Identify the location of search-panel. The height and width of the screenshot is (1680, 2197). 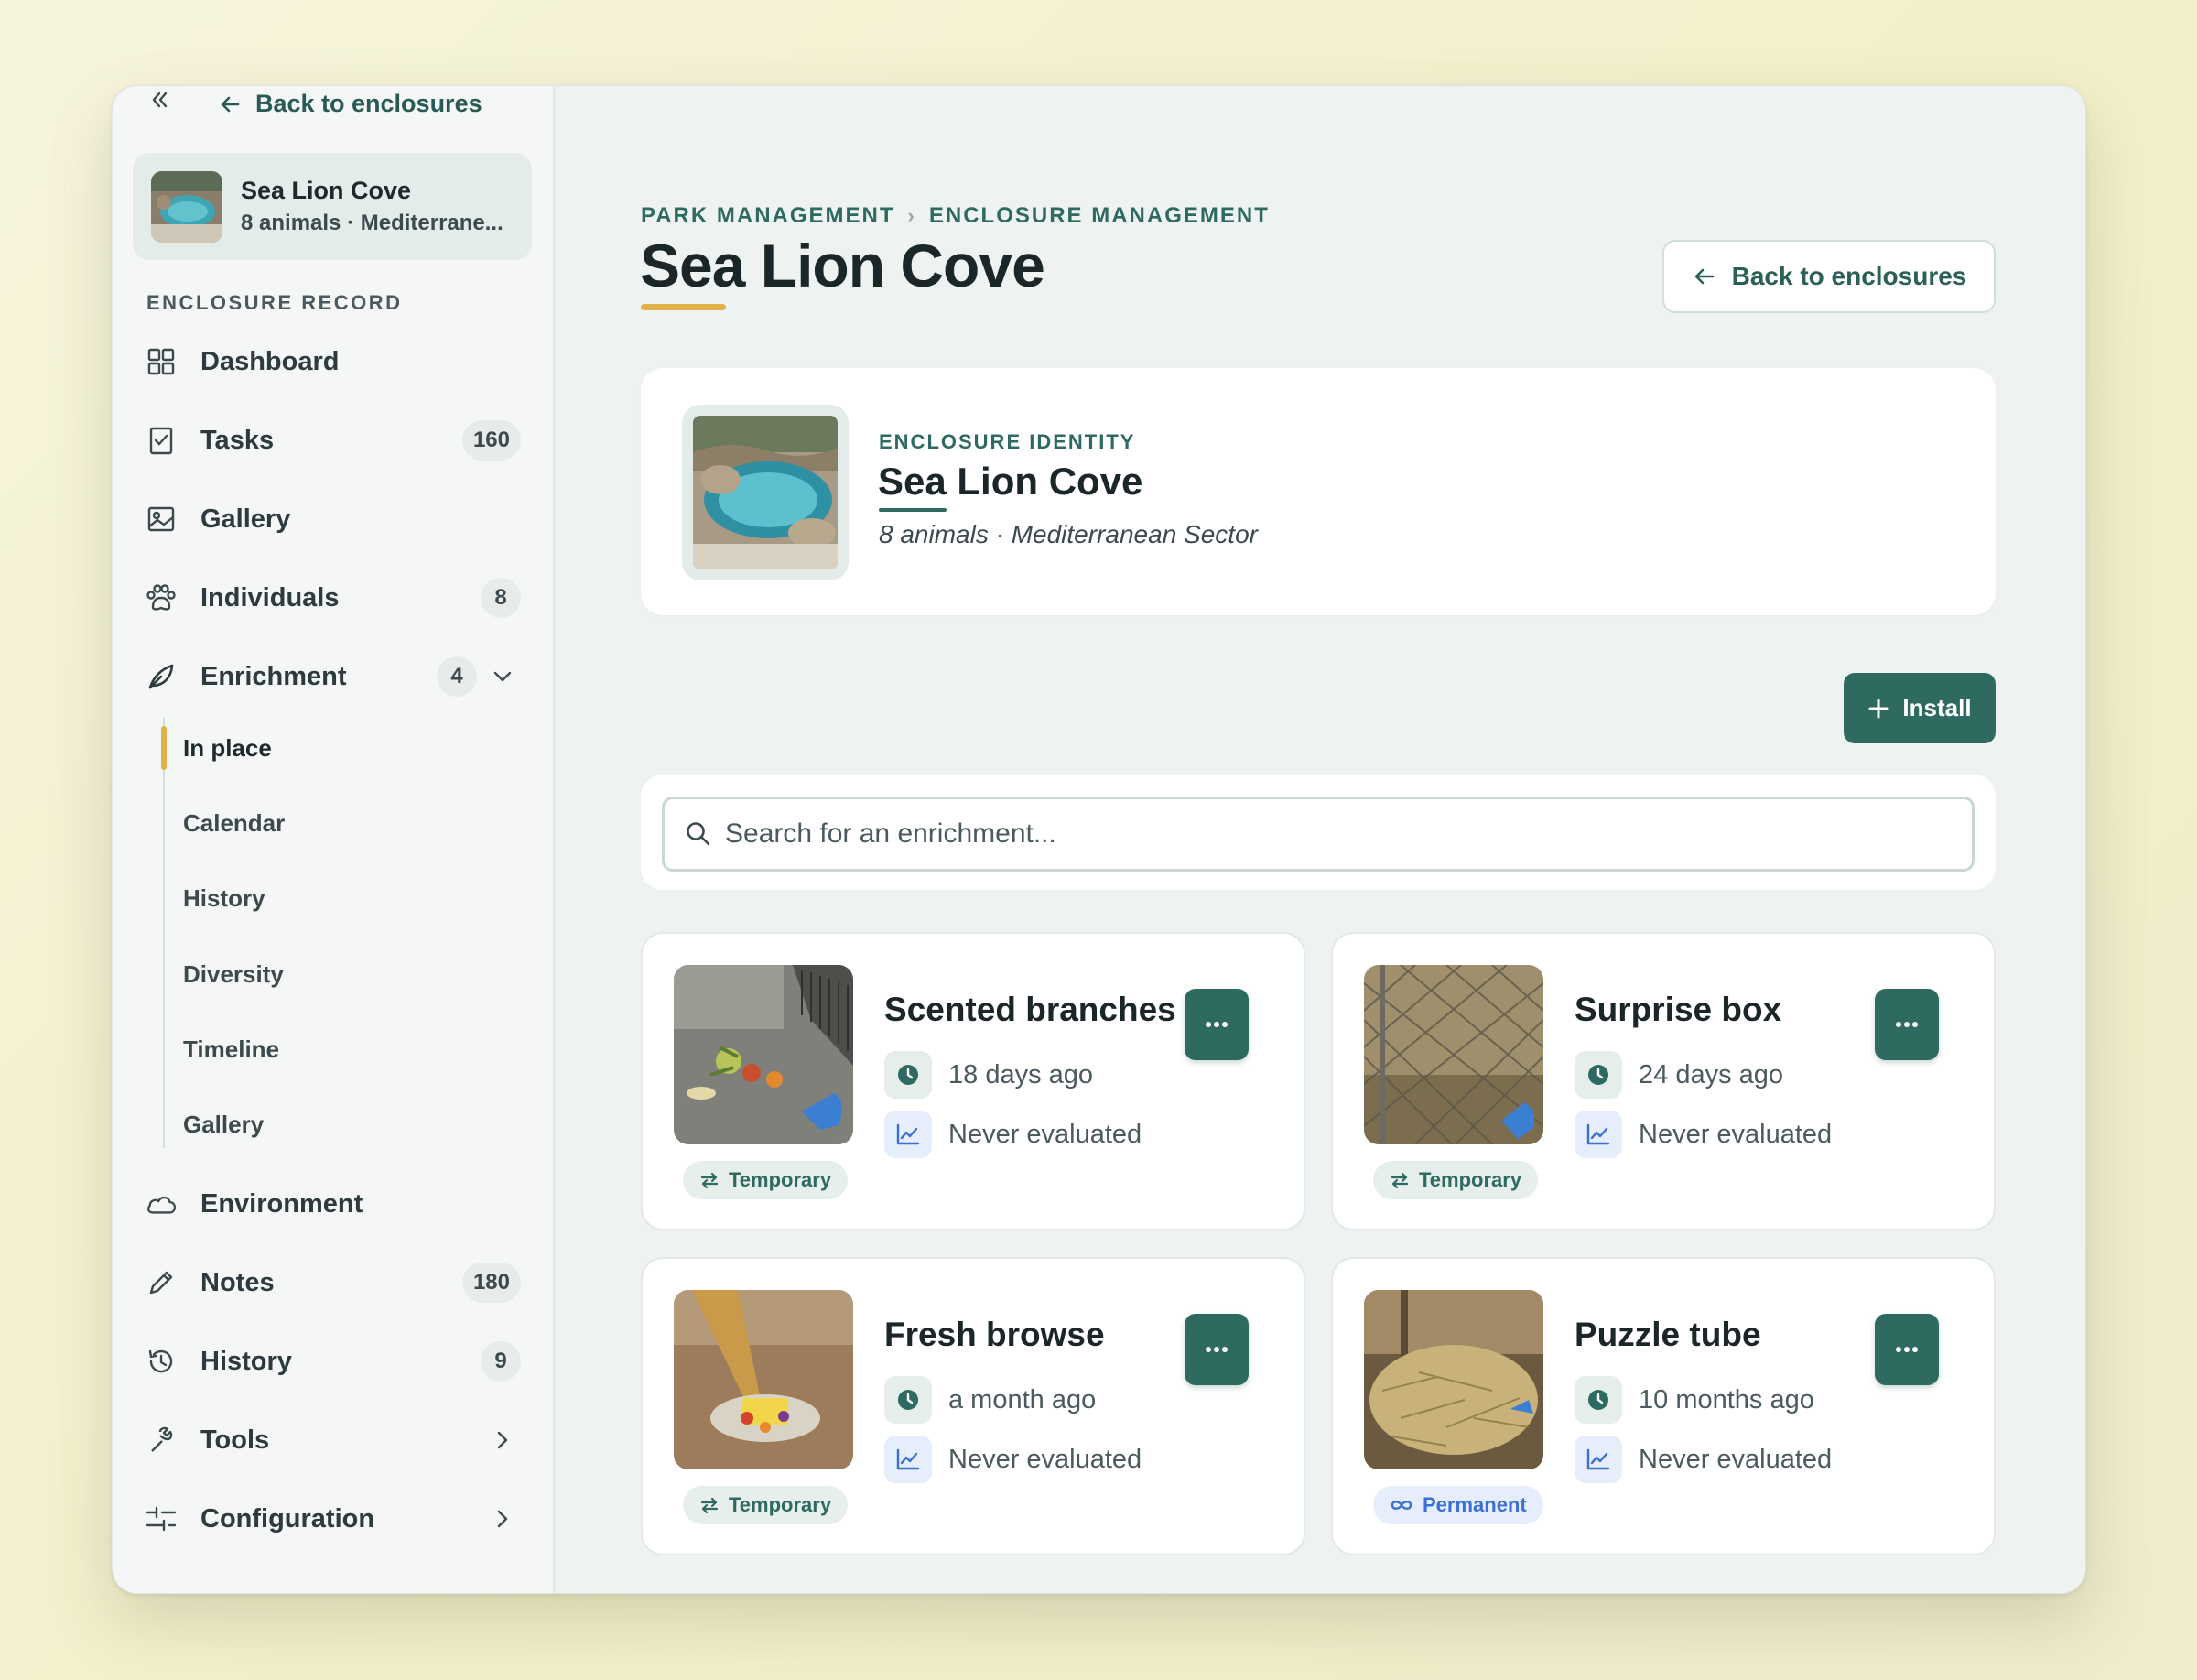
(1318, 832).